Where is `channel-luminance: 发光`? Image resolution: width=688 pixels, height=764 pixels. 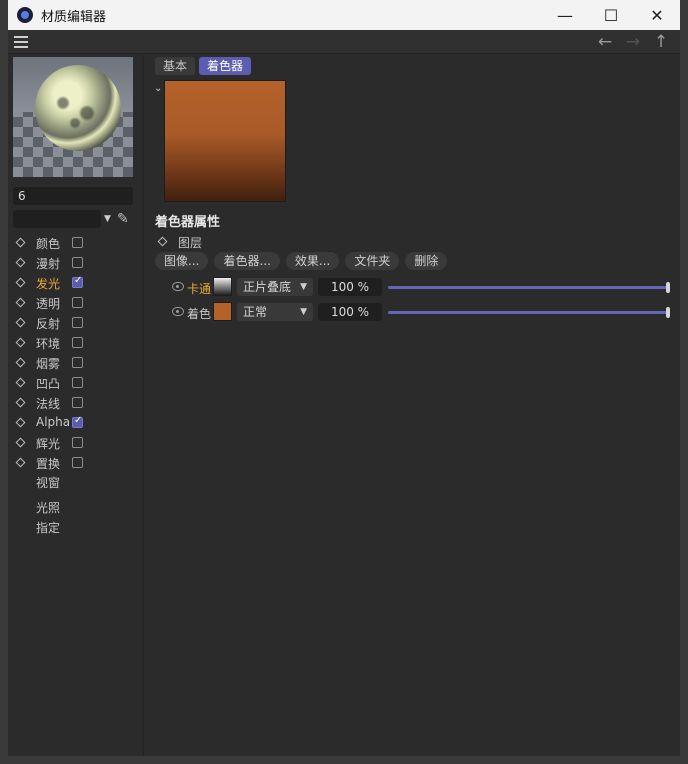 channel-luminance: 发光 is located at coordinates (76, 283).